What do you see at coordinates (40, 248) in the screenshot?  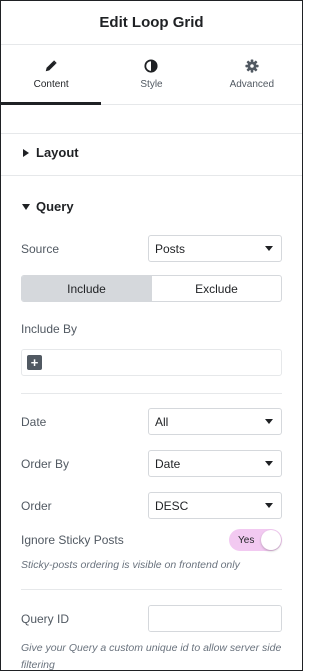 I see `source-label: Source` at bounding box center [40, 248].